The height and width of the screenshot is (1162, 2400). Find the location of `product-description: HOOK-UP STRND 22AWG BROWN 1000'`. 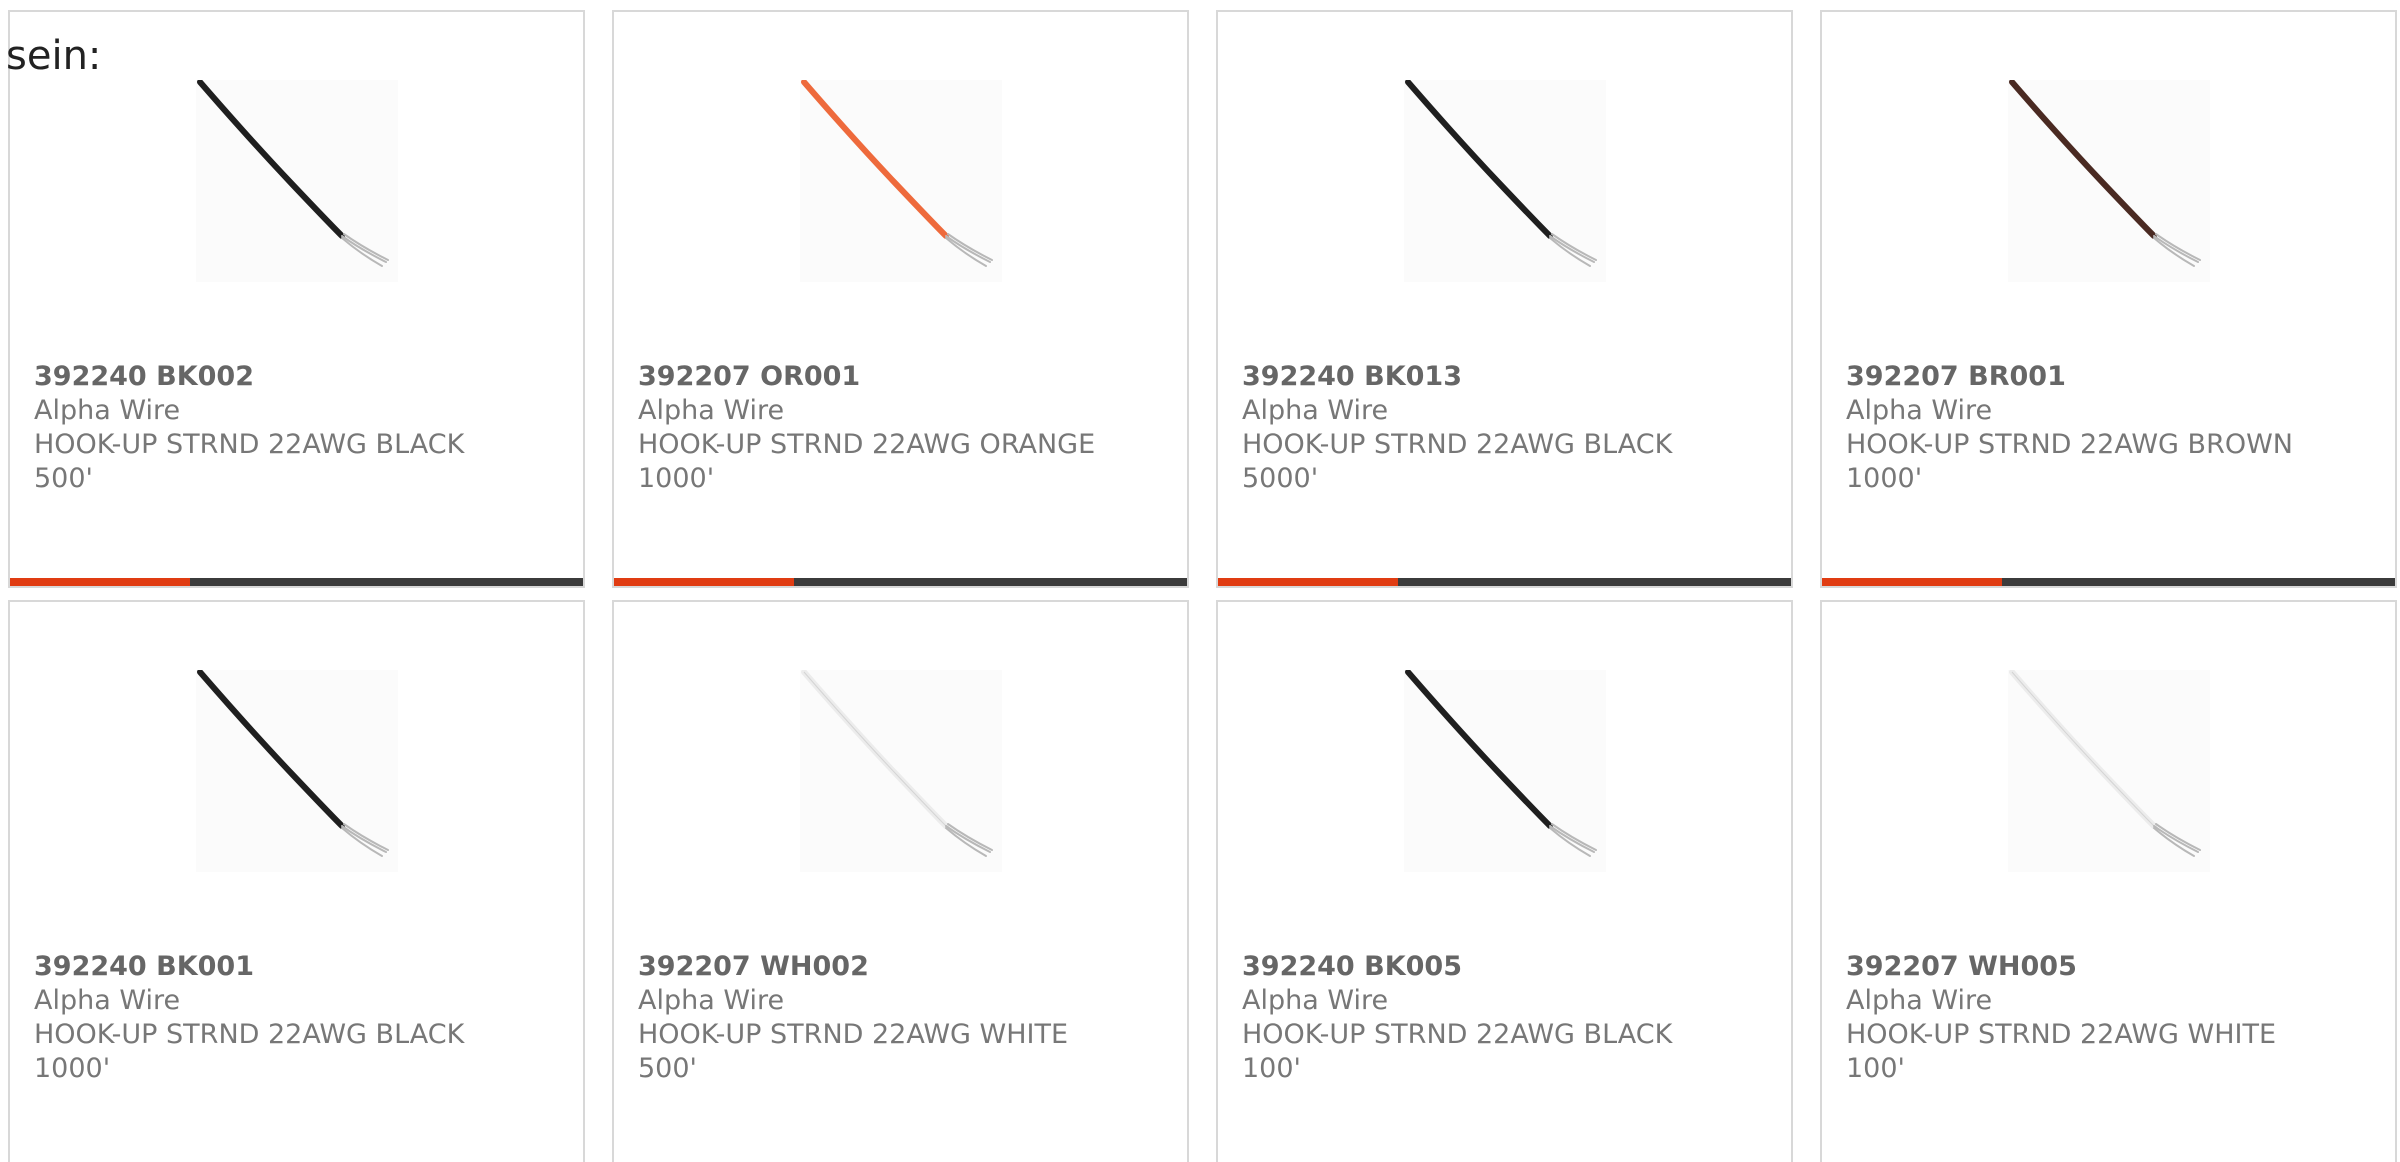

product-description: HOOK-UP STRND 22AWG BROWN 1000' is located at coordinates (2069, 461).